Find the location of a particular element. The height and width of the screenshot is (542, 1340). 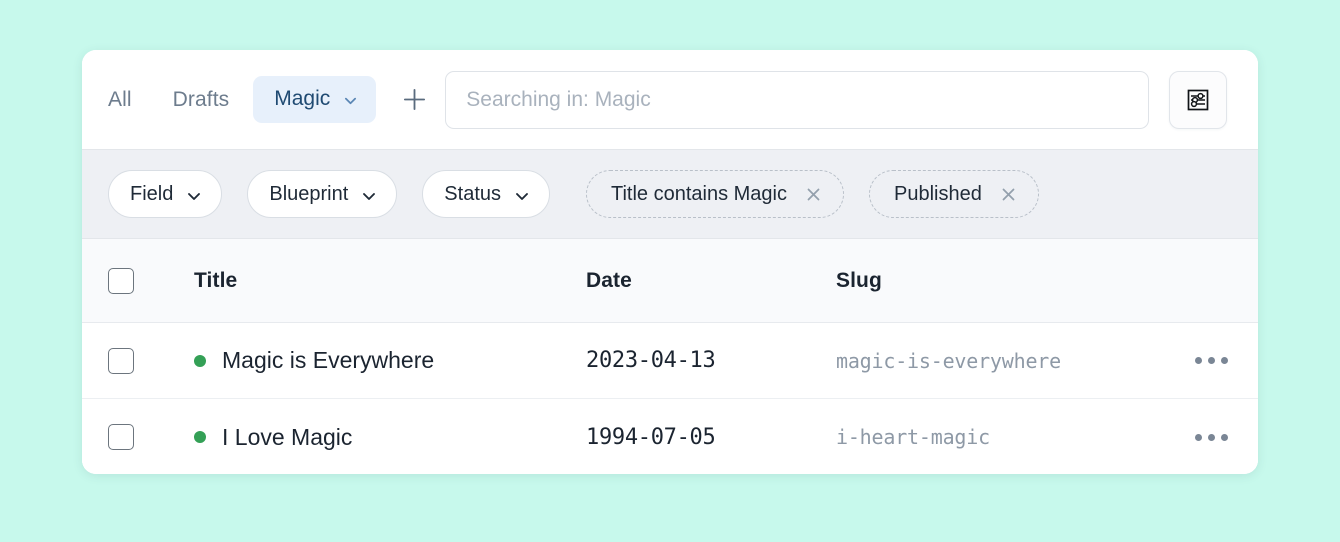

tab-drafts-label: Drafts is located at coordinates (201, 99).